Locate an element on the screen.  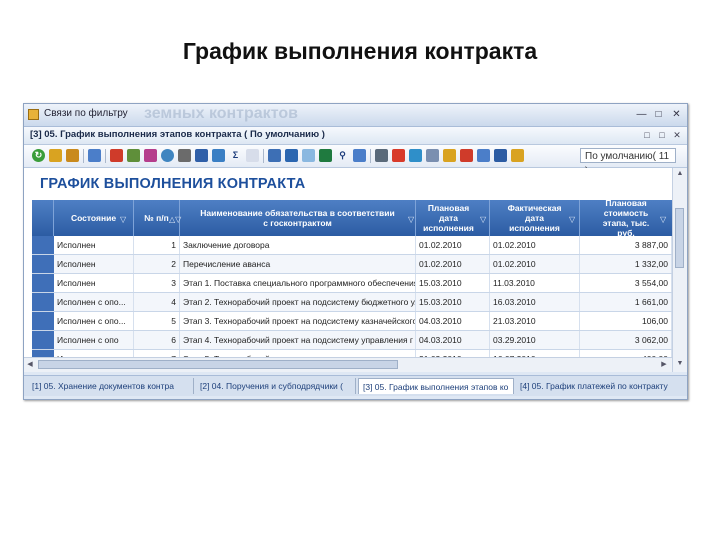
cell-cost: 106,00 is located at coordinates (626, 321).